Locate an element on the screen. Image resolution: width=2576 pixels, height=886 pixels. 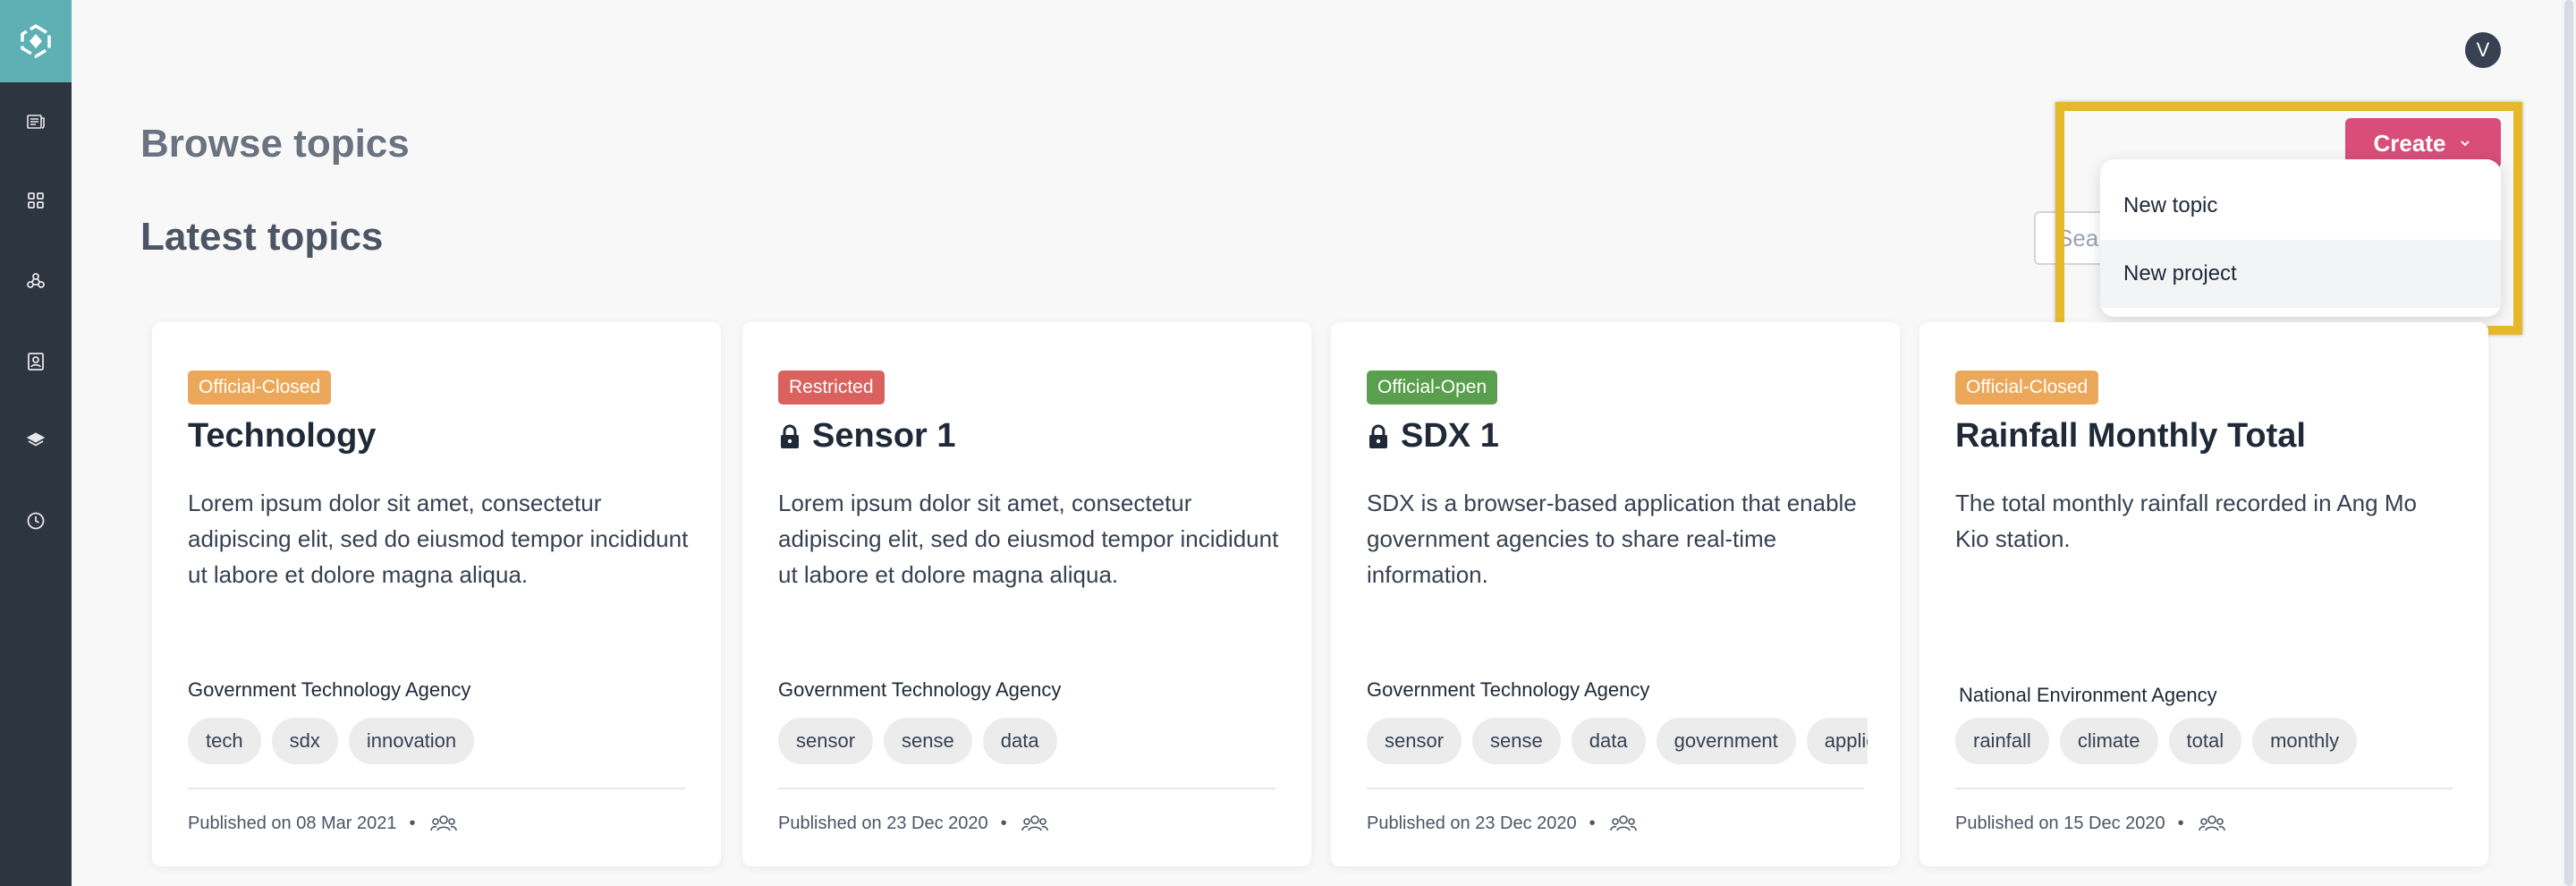
tag: monthly is located at coordinates (2305, 741).